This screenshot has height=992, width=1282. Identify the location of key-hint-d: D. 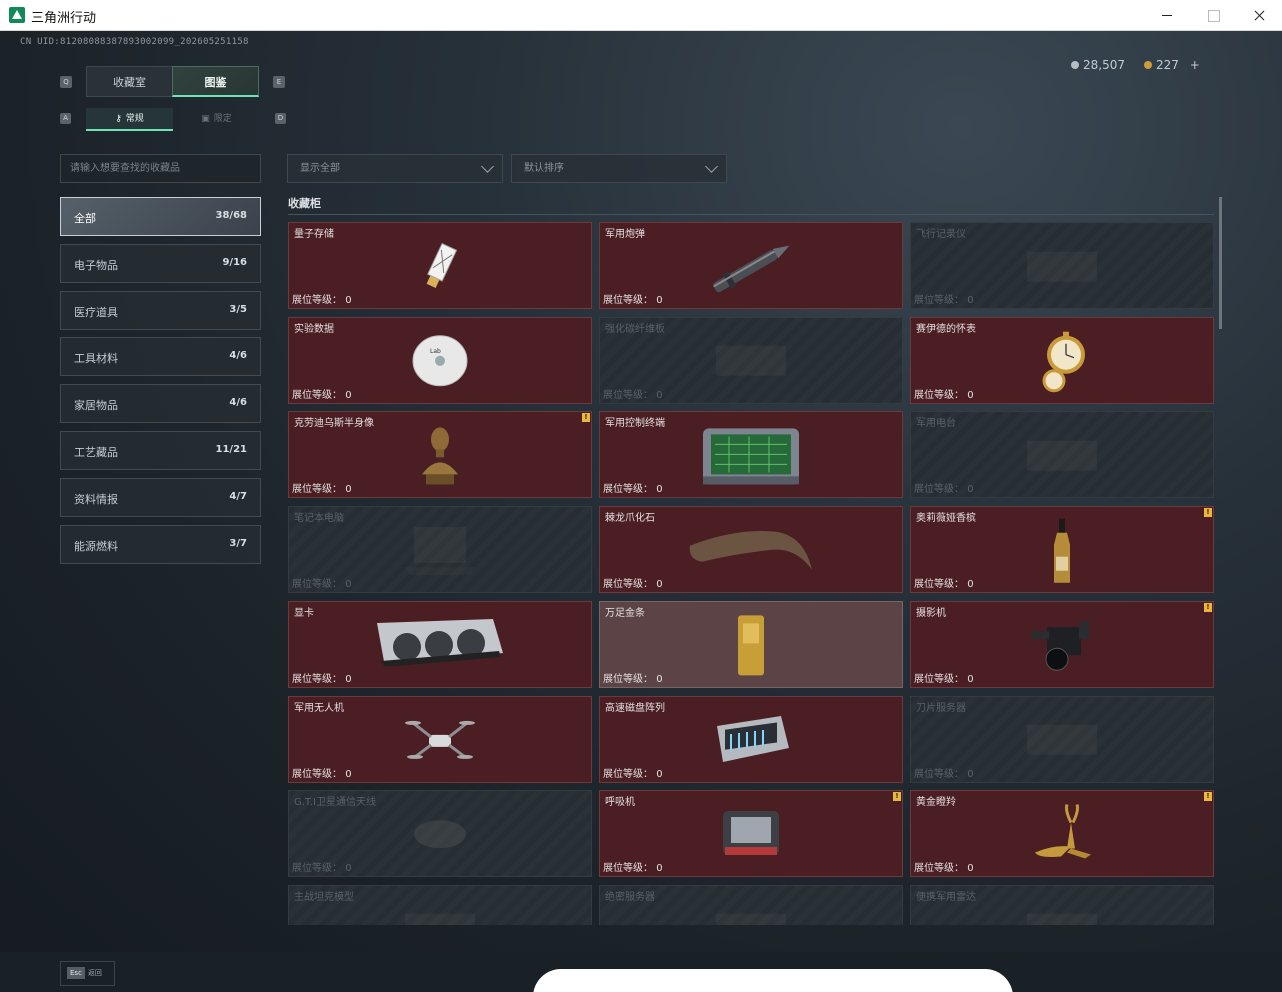
(280, 118).